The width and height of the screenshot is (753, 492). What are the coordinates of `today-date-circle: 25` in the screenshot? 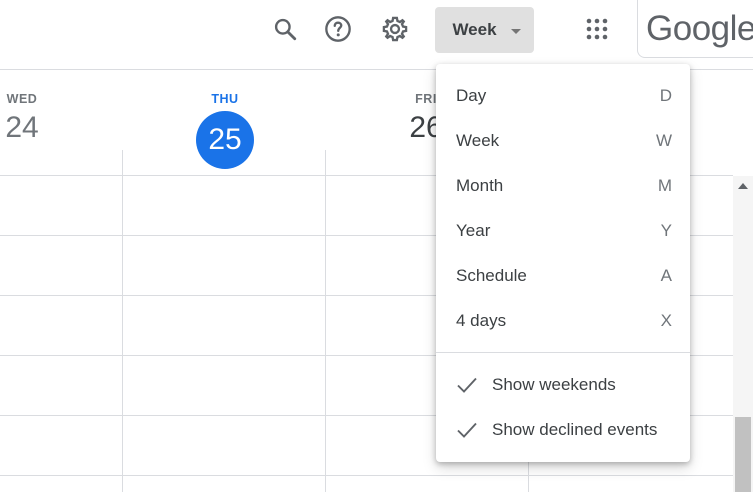 It's located at (225, 140).